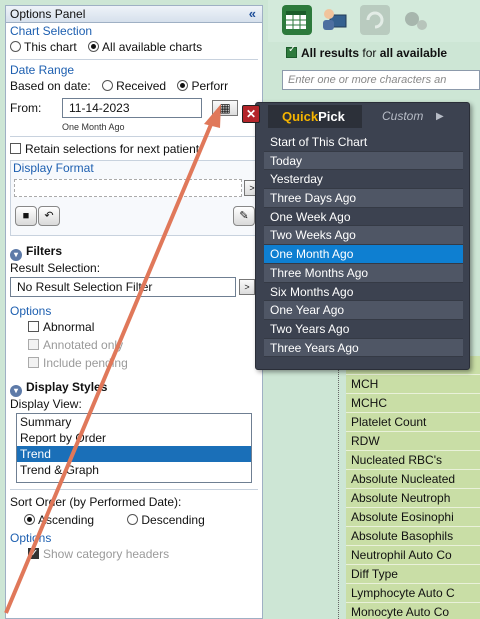  What do you see at coordinates (291, 51) in the screenshot?
I see `all-results-checkbox` at bounding box center [291, 51].